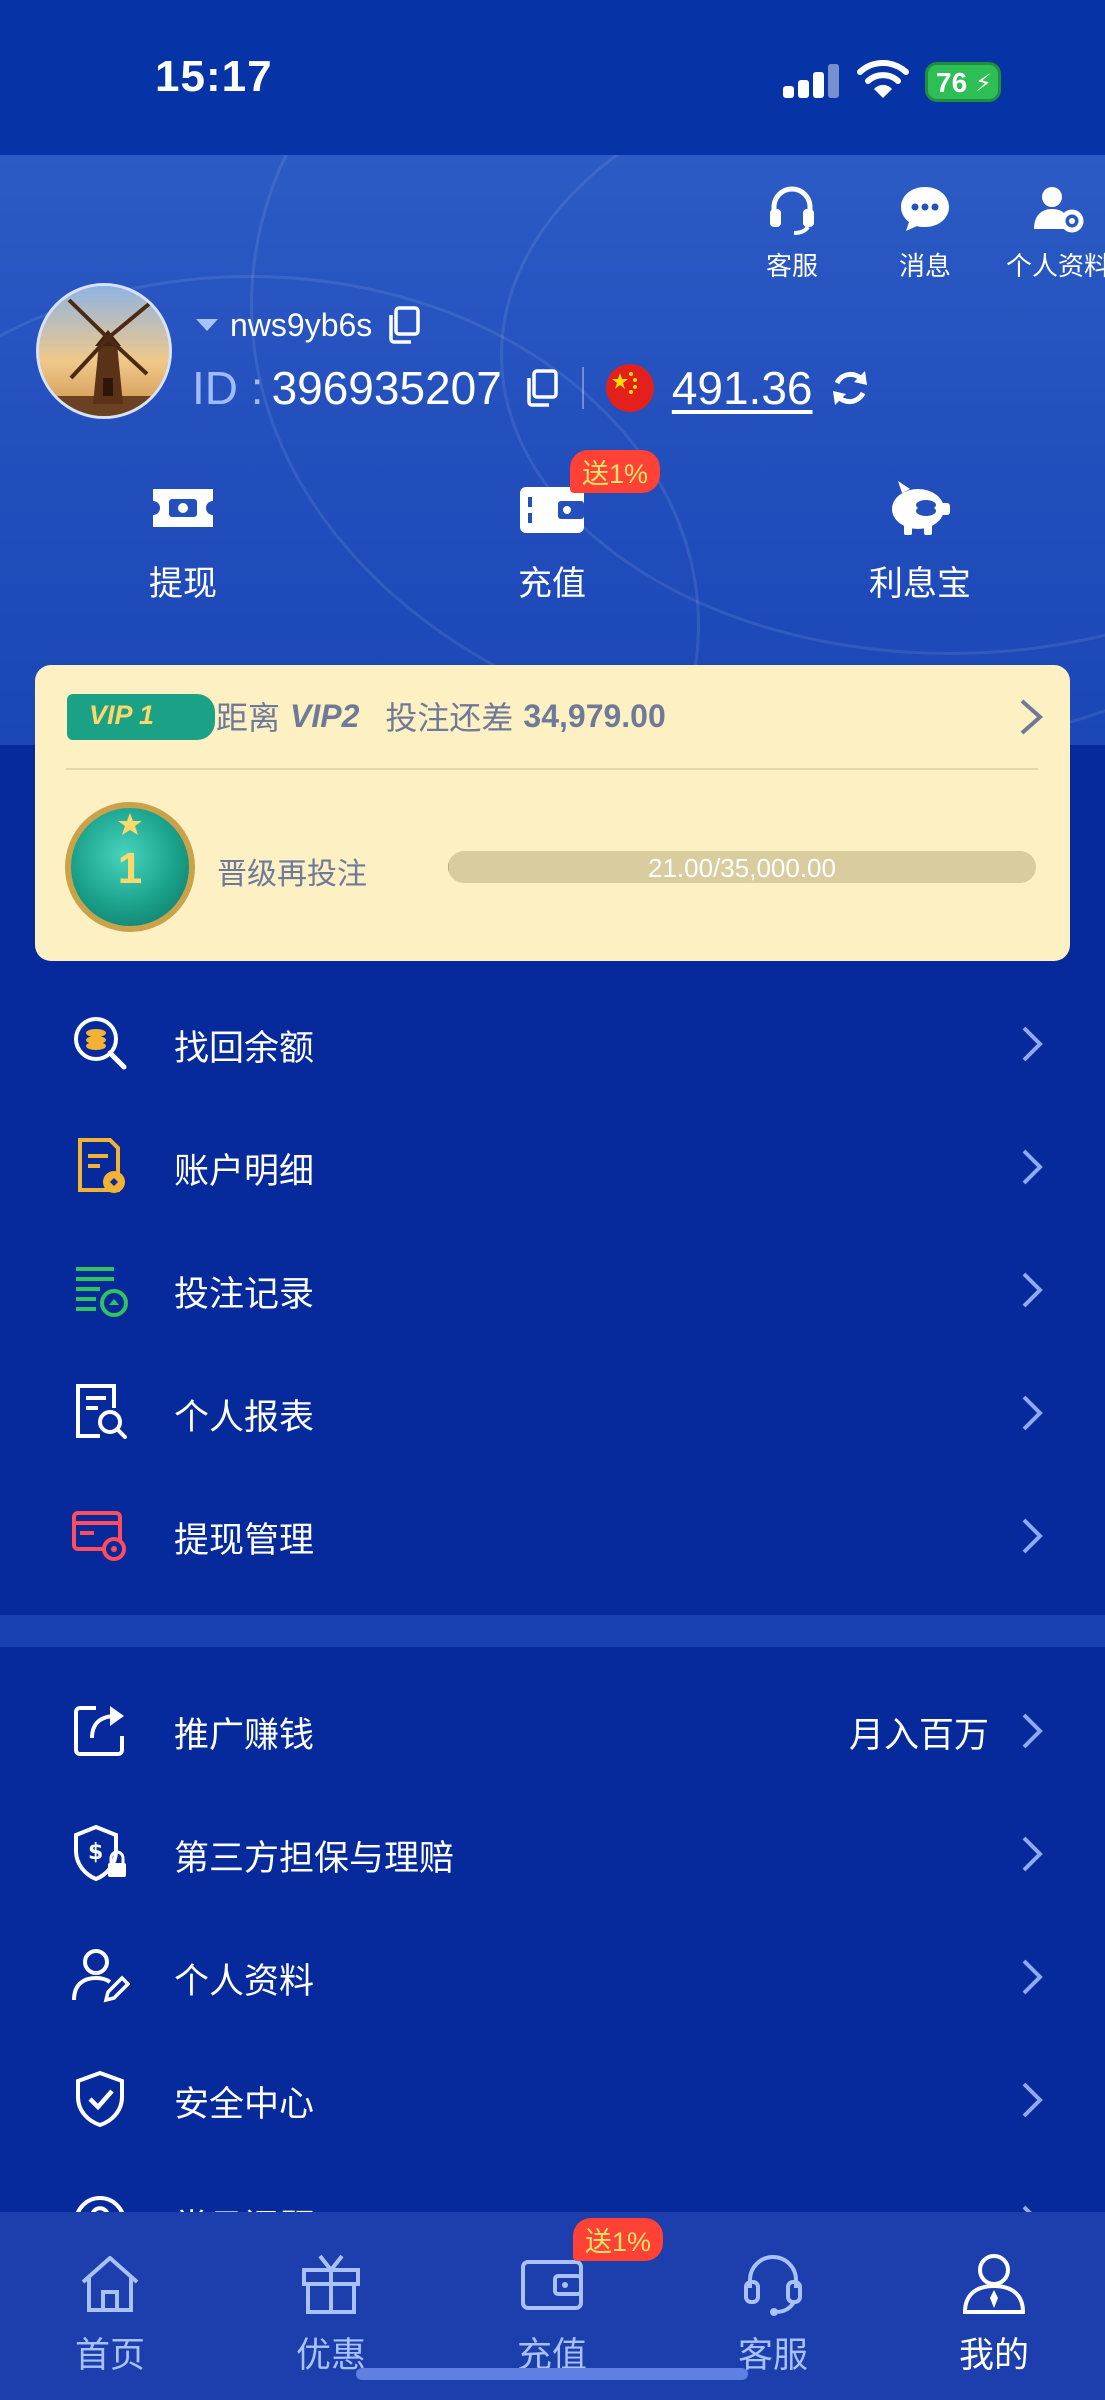 This screenshot has height=2400, width=1105. I want to click on customer-service-button: 客服, so click(792, 233).